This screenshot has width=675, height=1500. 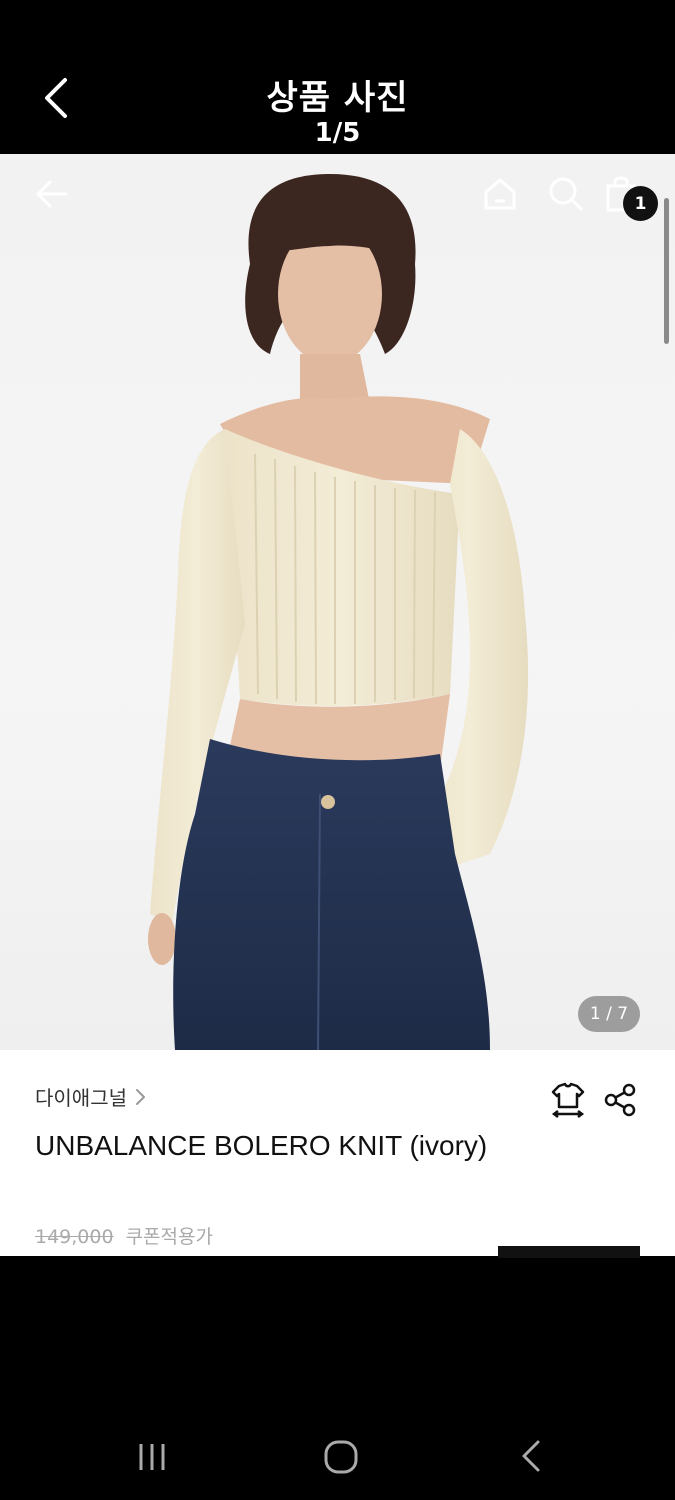 What do you see at coordinates (569, 1252) in the screenshot?
I see `purchase-button-edge` at bounding box center [569, 1252].